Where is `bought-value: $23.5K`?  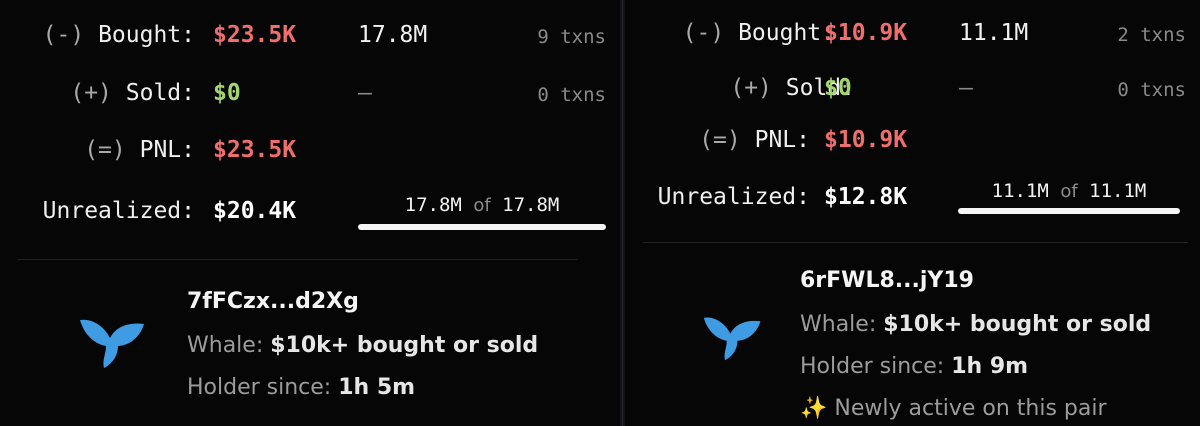 bought-value: $23.5K is located at coordinates (255, 35).